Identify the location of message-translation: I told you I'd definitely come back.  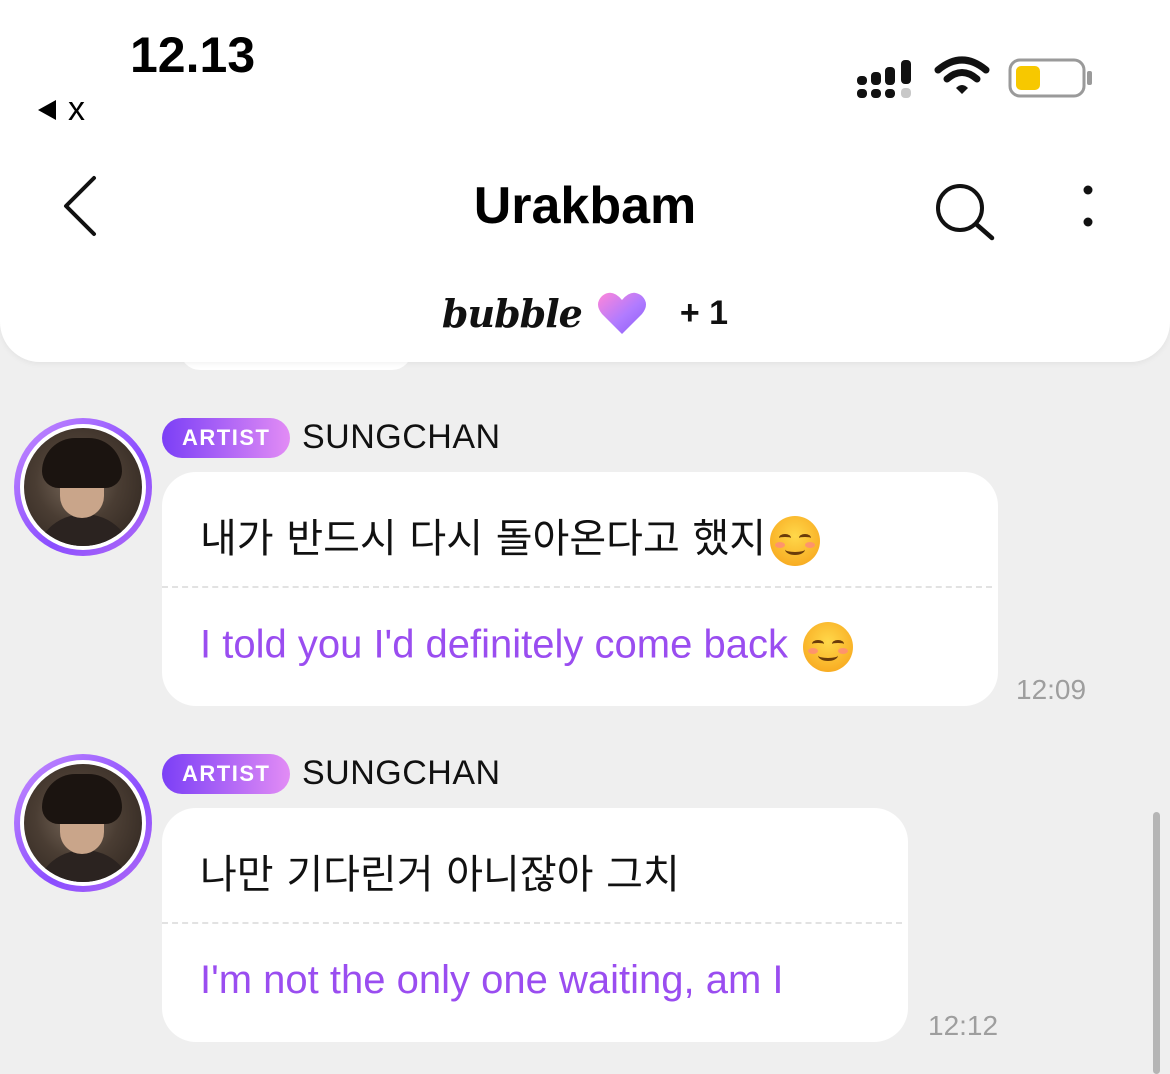
(527, 647).